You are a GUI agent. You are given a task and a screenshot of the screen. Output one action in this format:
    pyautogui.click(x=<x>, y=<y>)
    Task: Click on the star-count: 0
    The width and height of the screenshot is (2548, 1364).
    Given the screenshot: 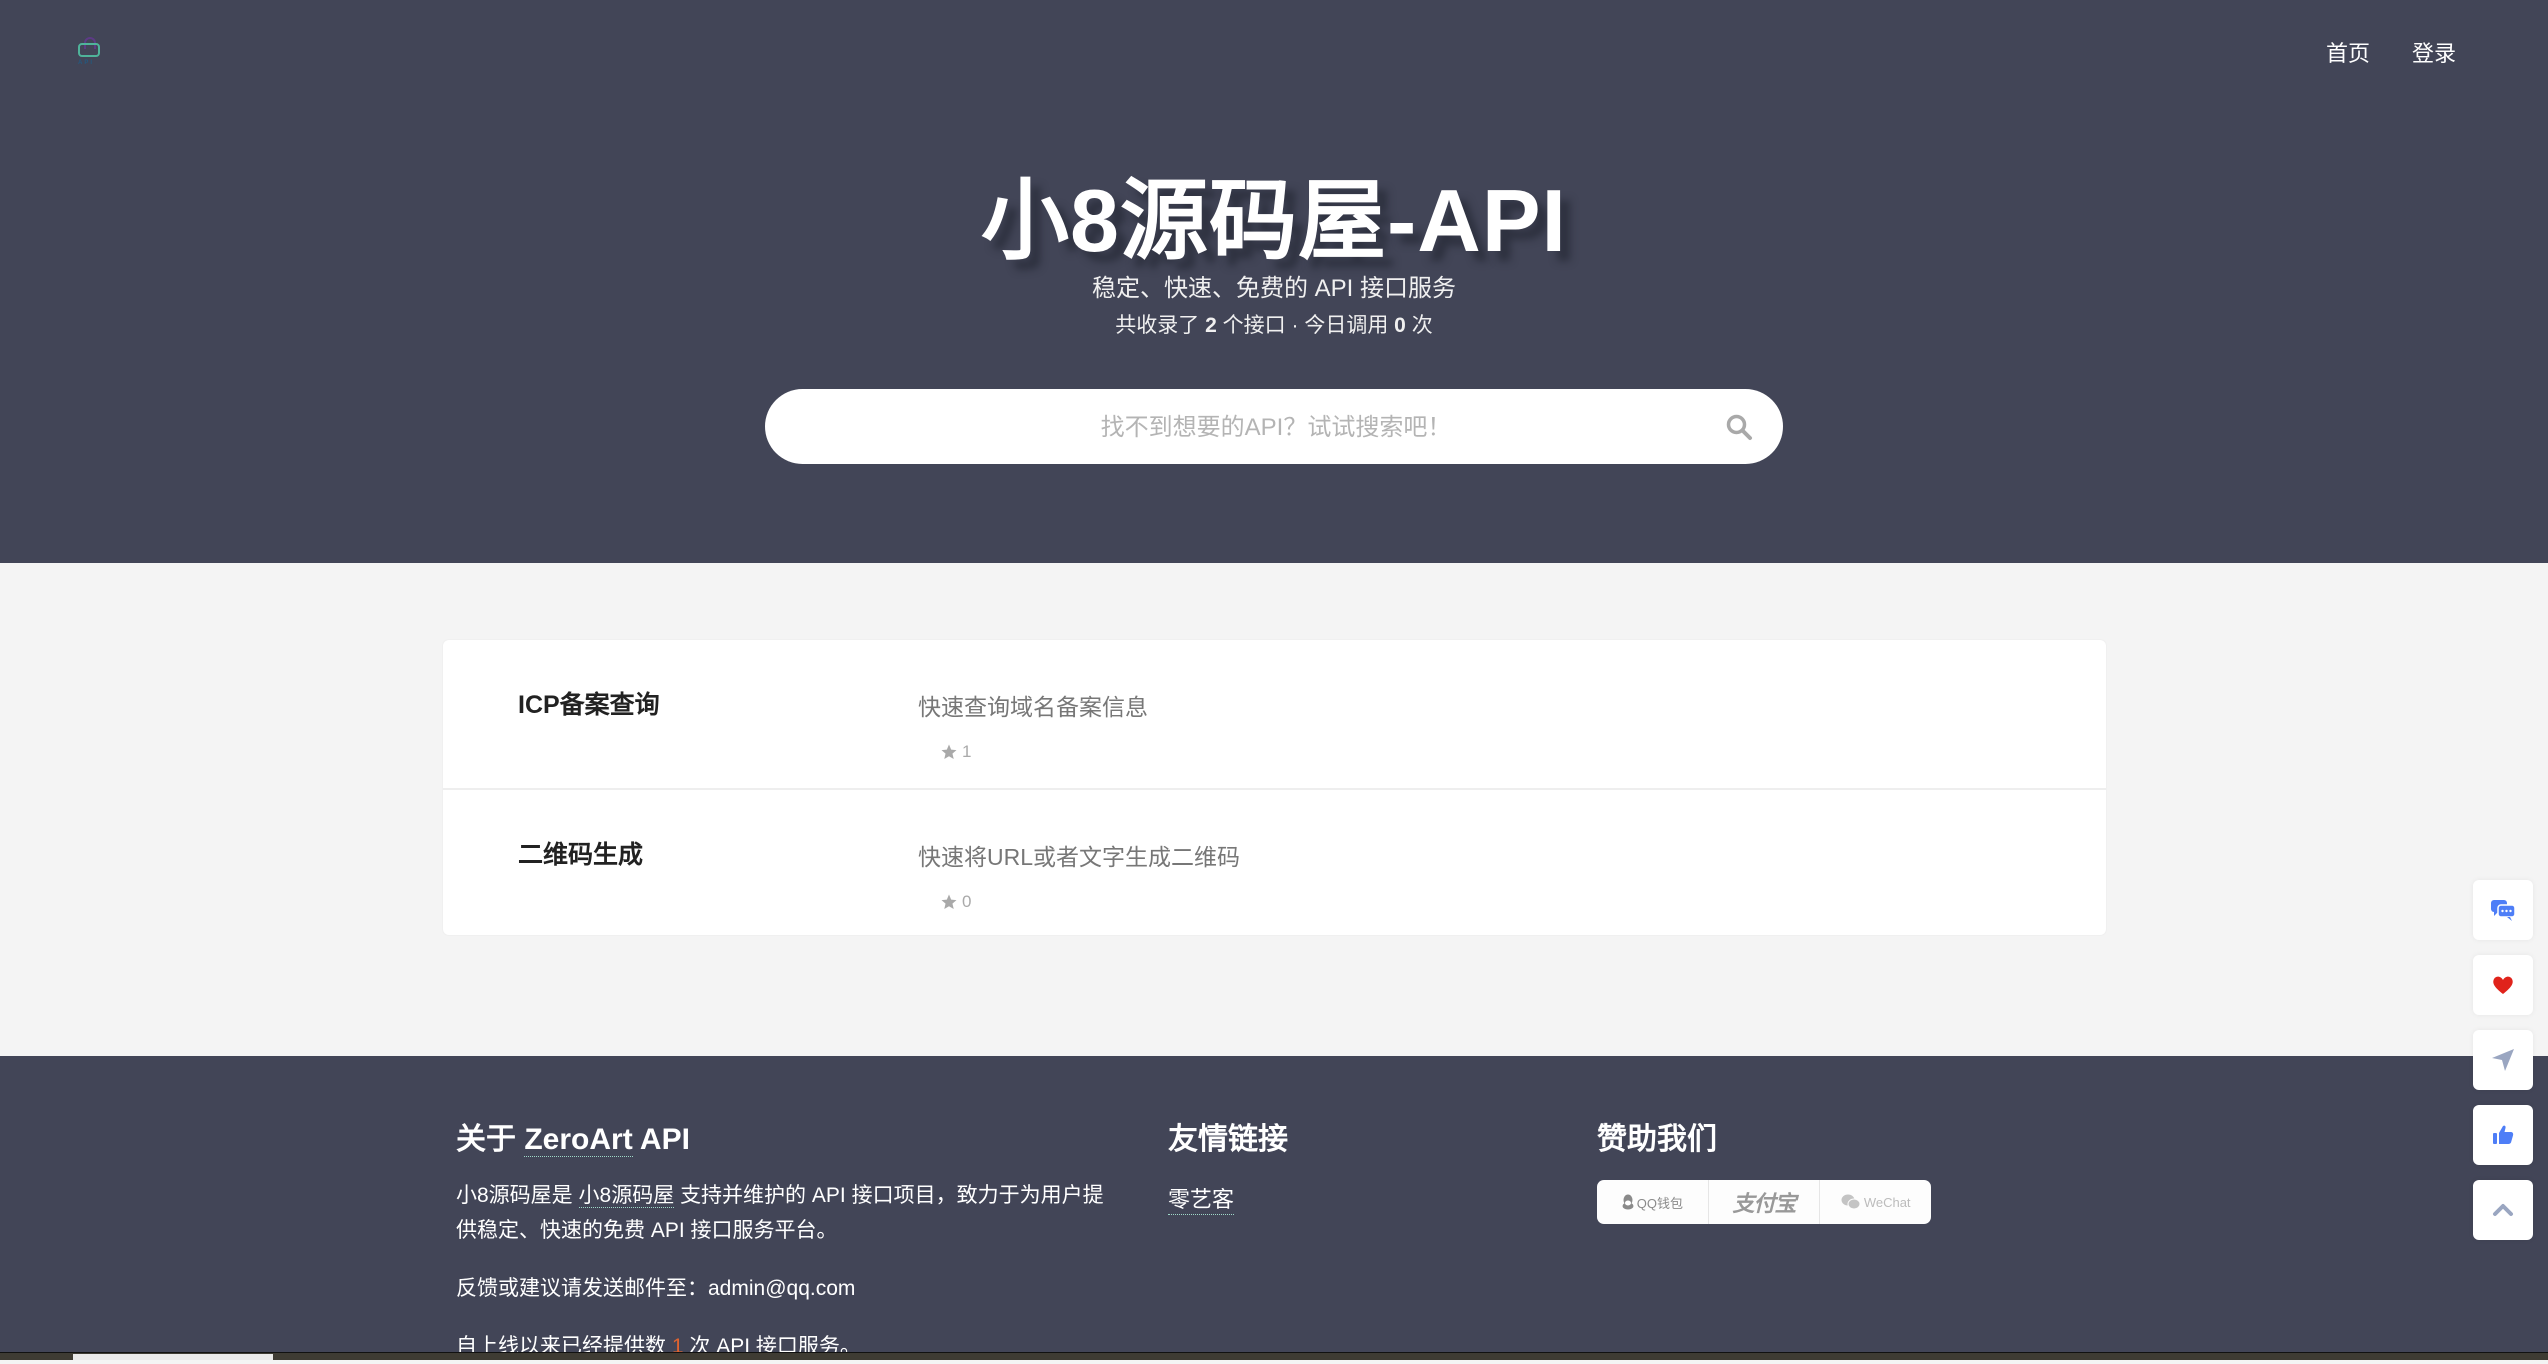 What is the action you would take?
    pyautogui.click(x=967, y=901)
    